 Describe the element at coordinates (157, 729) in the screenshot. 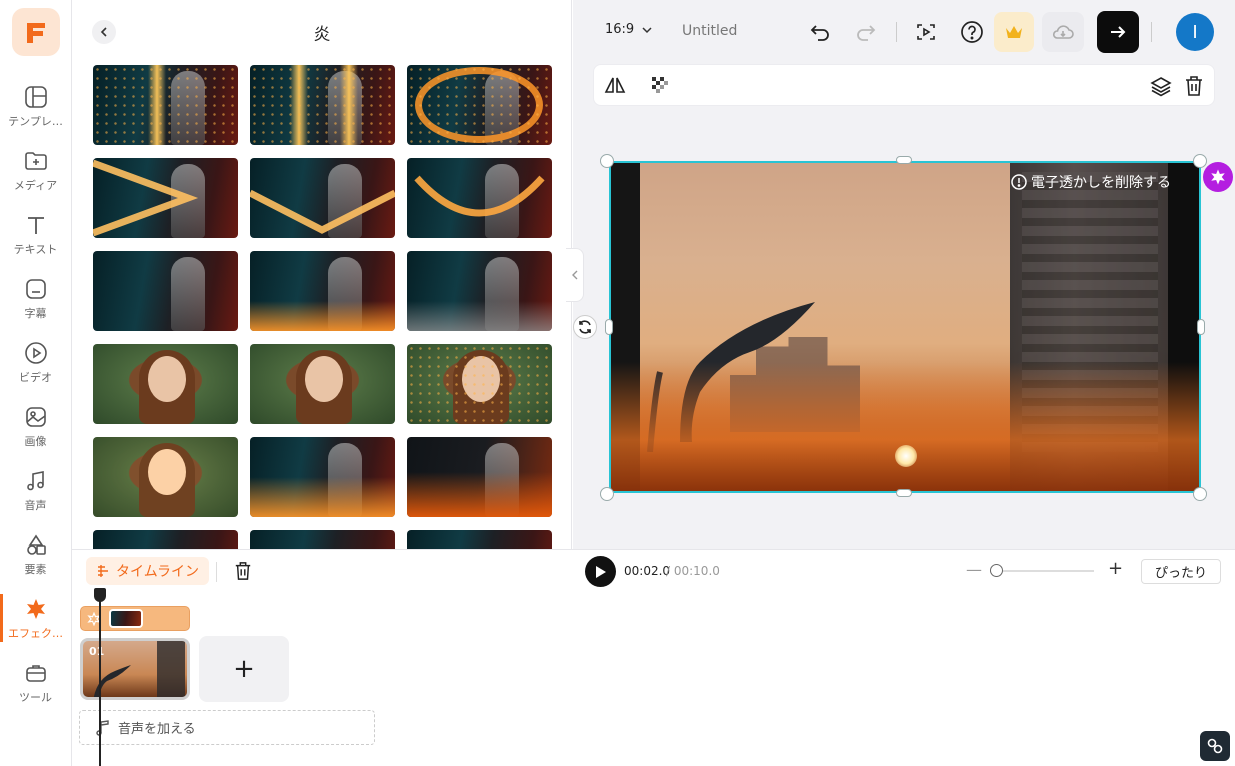

I see `add-audio-label: 音声を加える` at that location.